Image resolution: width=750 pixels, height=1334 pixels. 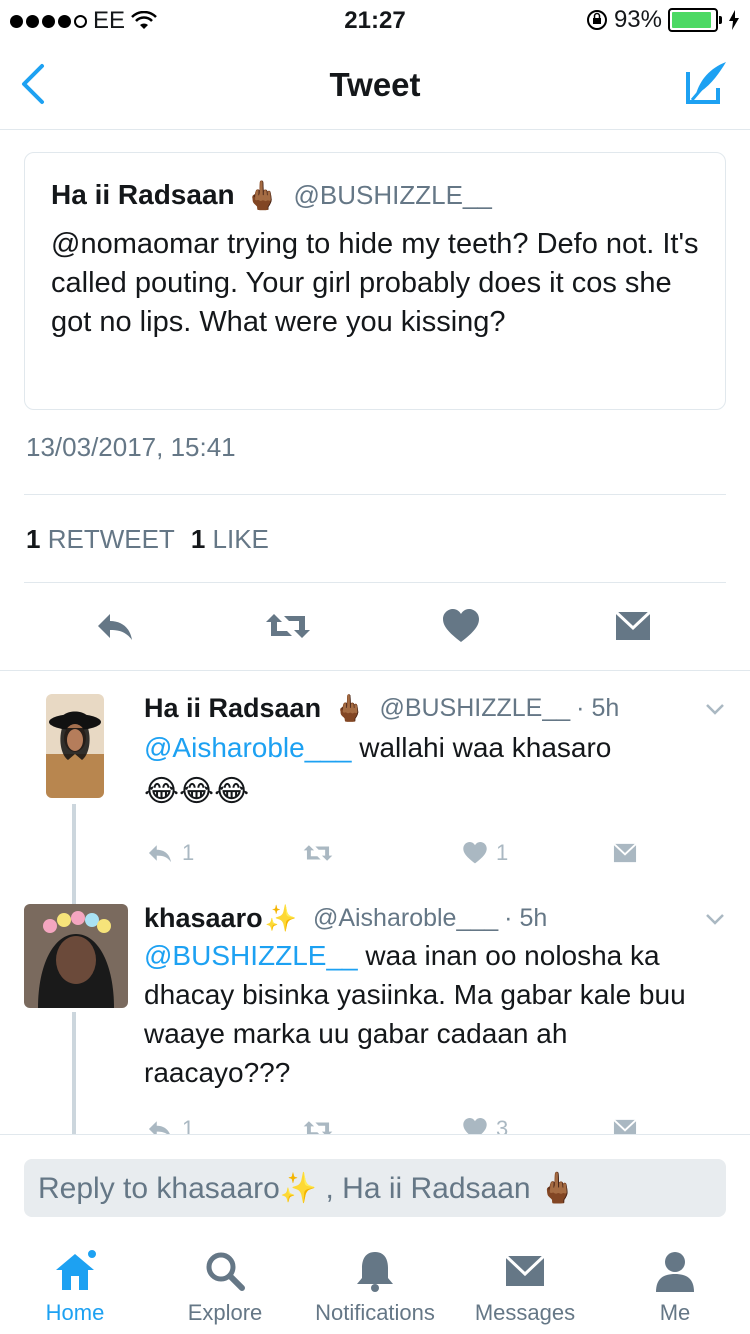 What do you see at coordinates (247, 747) in the screenshot?
I see `mention-link: @Aisharoble___` at bounding box center [247, 747].